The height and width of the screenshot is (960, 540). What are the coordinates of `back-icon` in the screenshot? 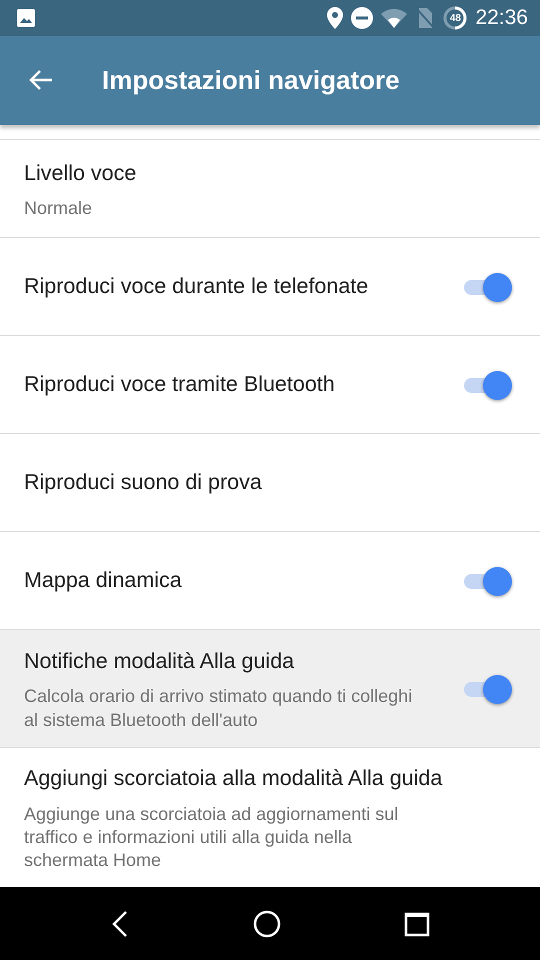 It's located at (120, 923).